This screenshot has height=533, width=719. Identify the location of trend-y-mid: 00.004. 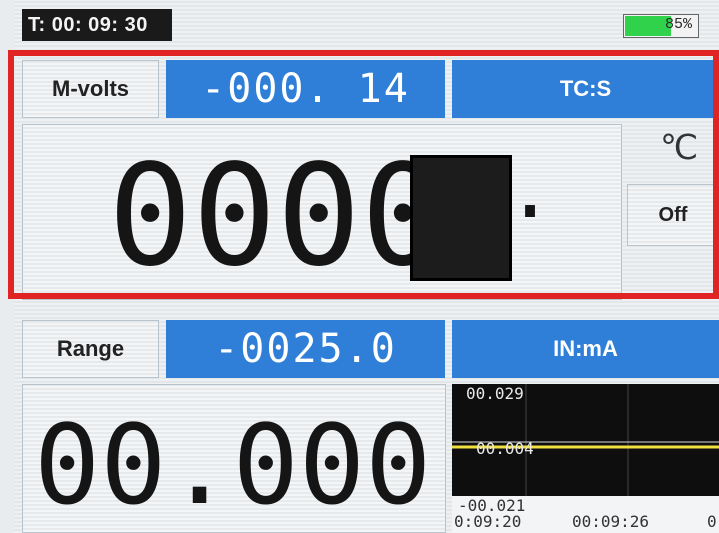
(505, 448).